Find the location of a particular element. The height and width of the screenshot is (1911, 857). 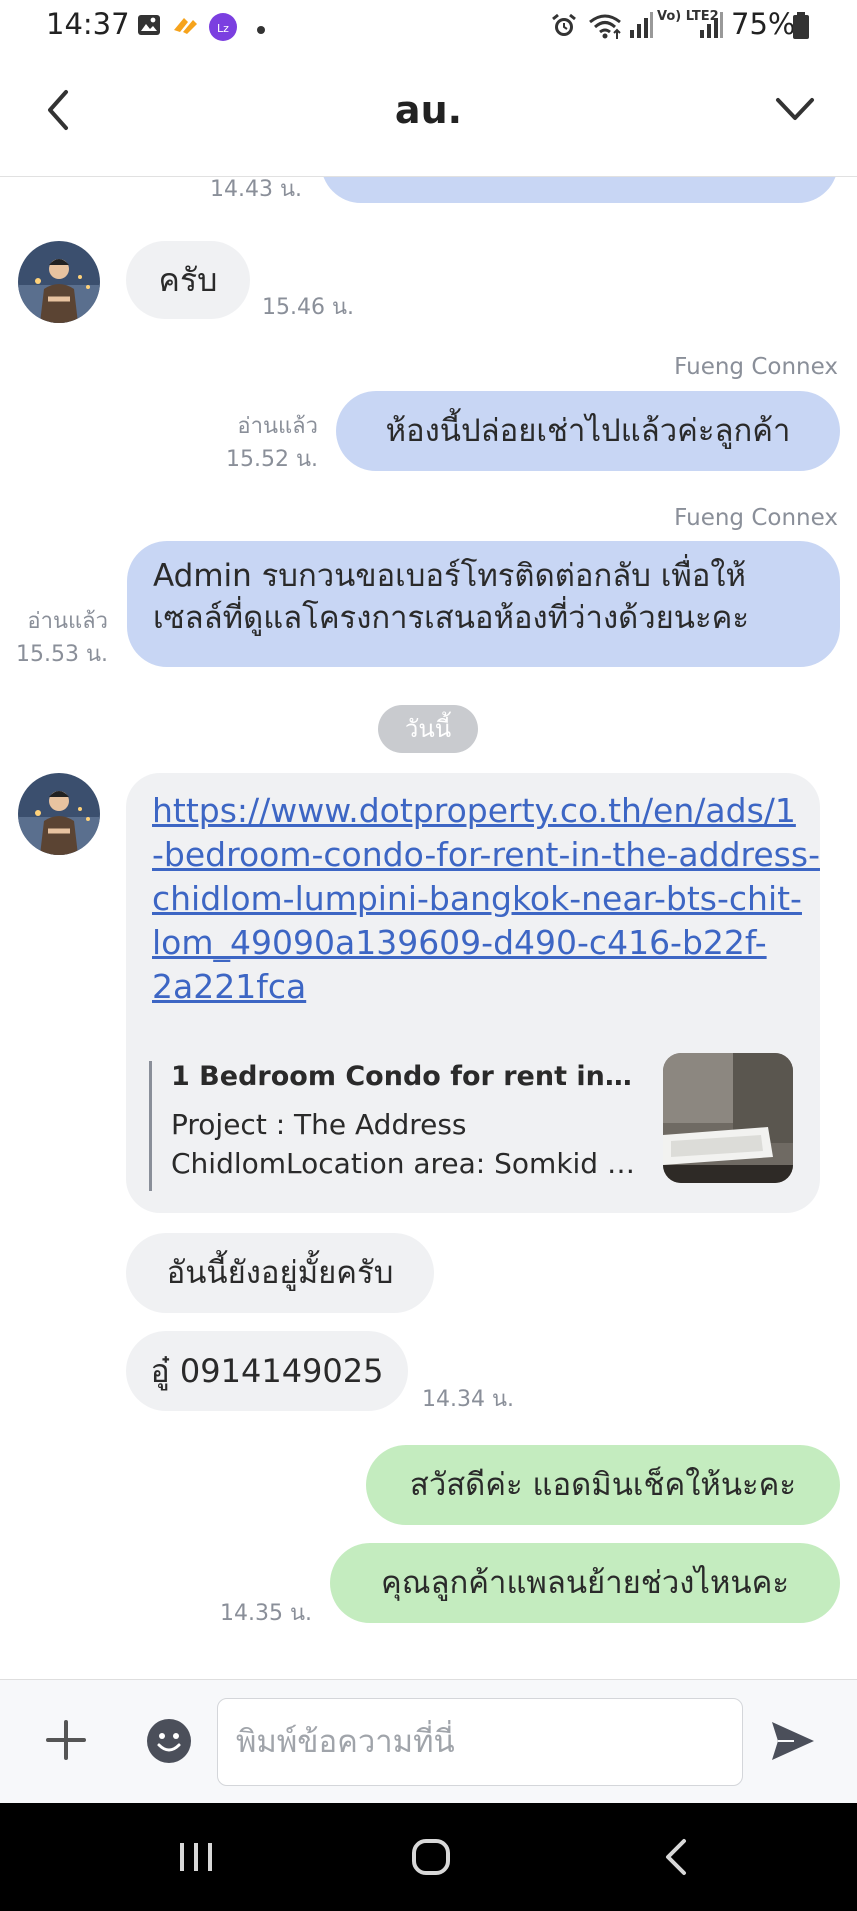

shopee-icon is located at coordinates (185, 27).